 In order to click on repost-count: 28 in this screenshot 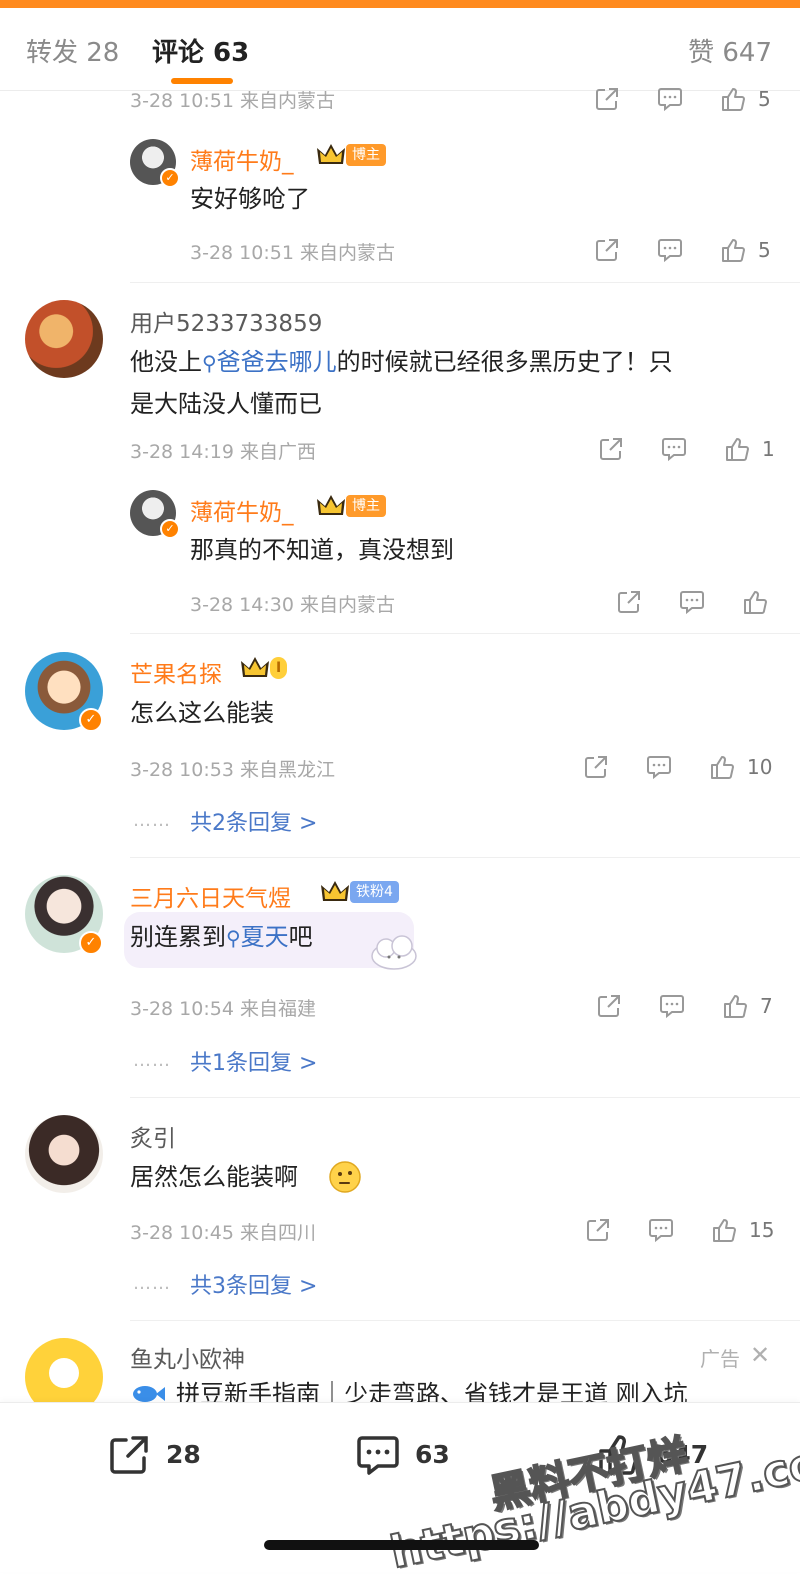, I will do `click(183, 1454)`.